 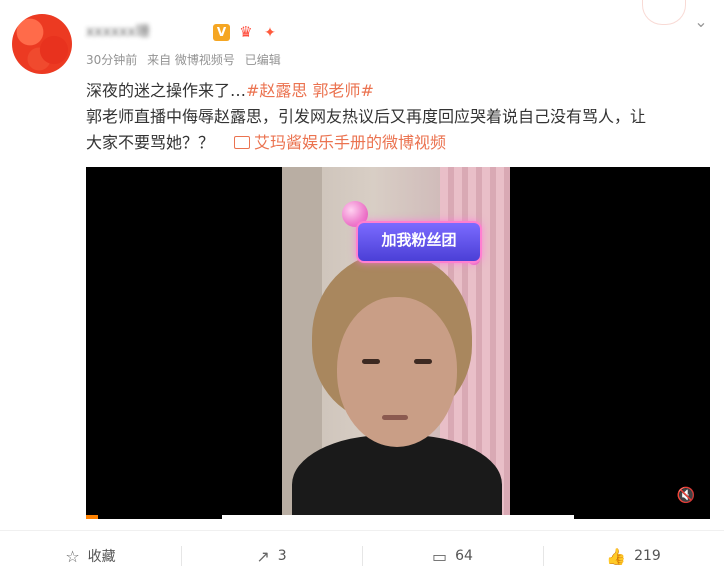 What do you see at coordinates (263, 556) in the screenshot?
I see `share-icon: ↗` at bounding box center [263, 556].